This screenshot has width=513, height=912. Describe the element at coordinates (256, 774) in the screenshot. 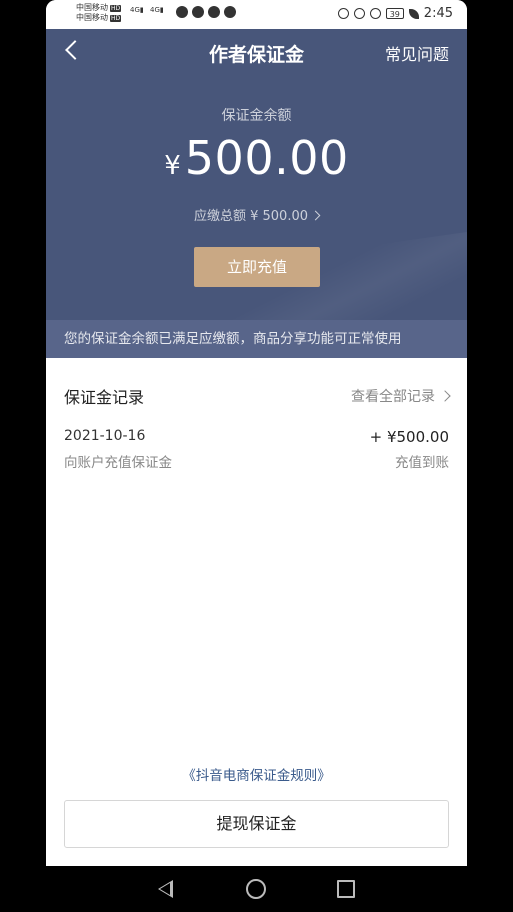

I see `rules-link: 《抖音电商保证金规则》` at that location.